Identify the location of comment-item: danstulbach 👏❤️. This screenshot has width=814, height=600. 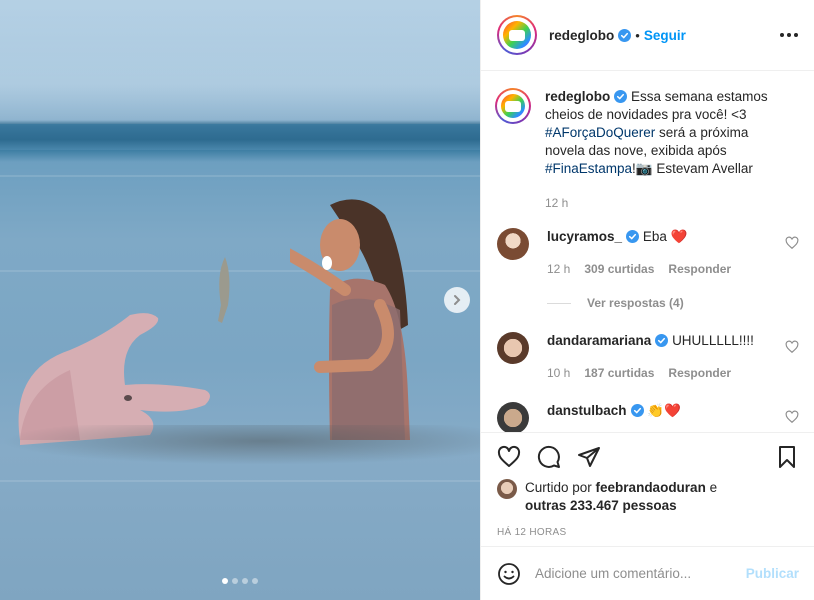
(648, 417).